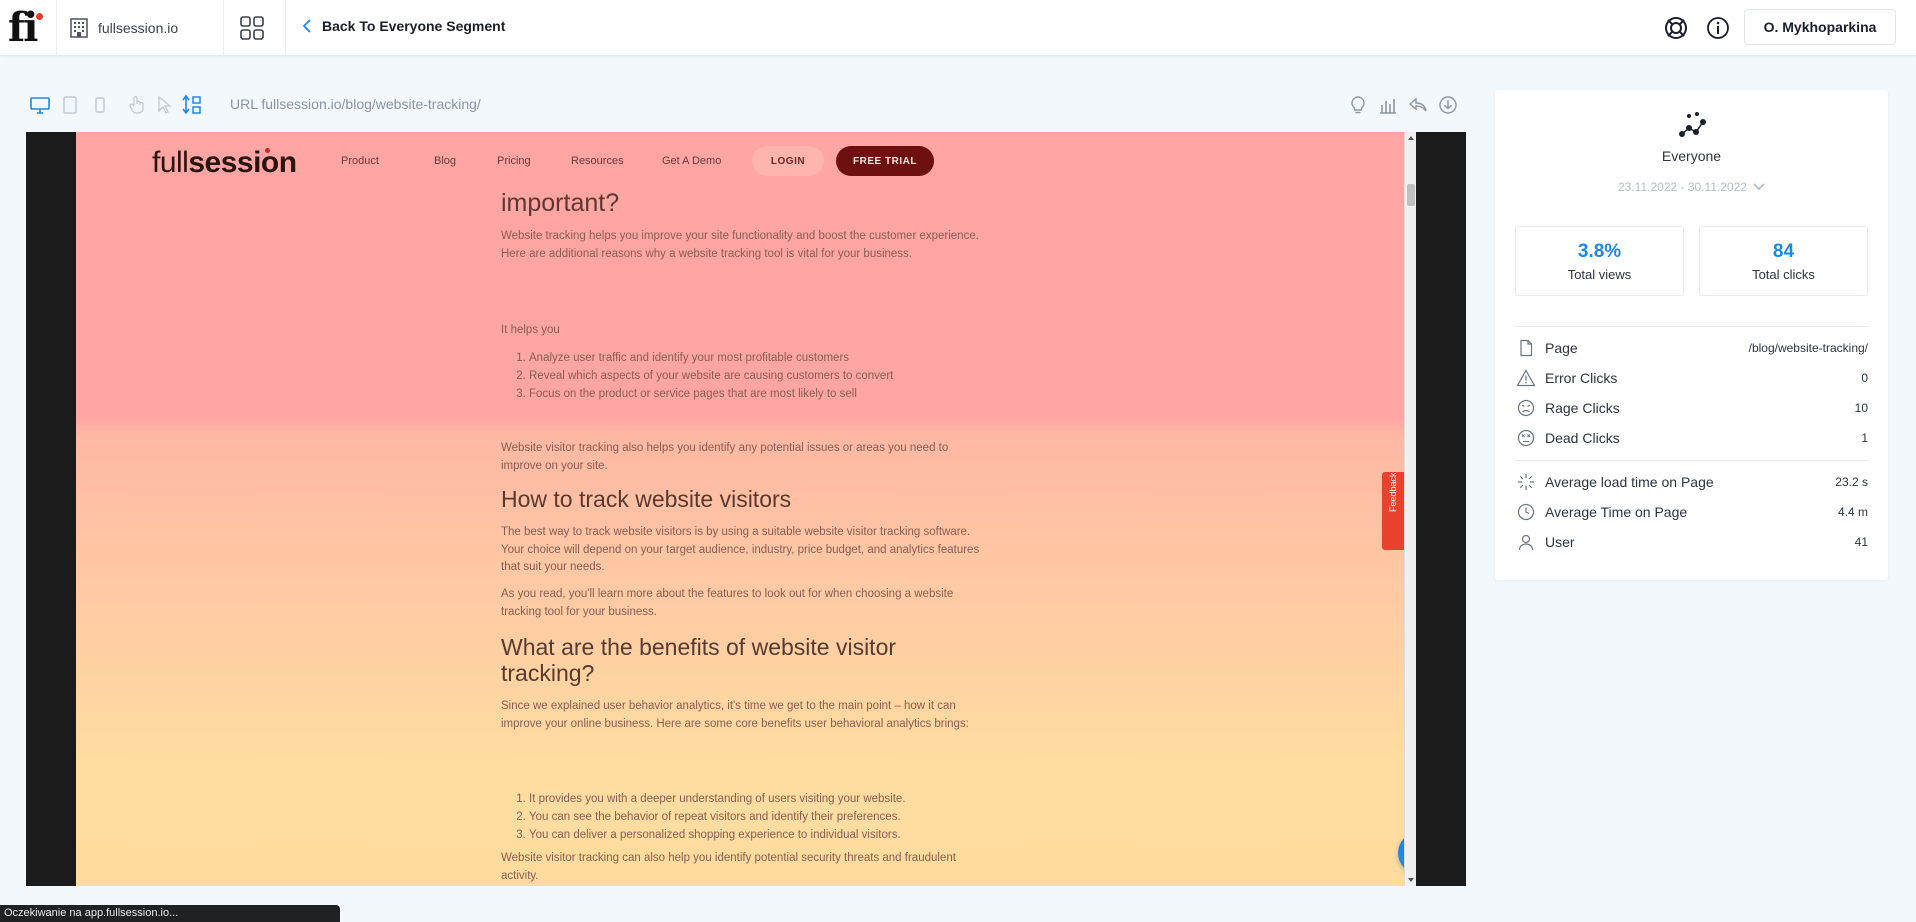 The image size is (1916, 922). Describe the element at coordinates (1691, 438) in the screenshot. I see `stat-row-dead-clicks: Dead Clicks 1` at that location.